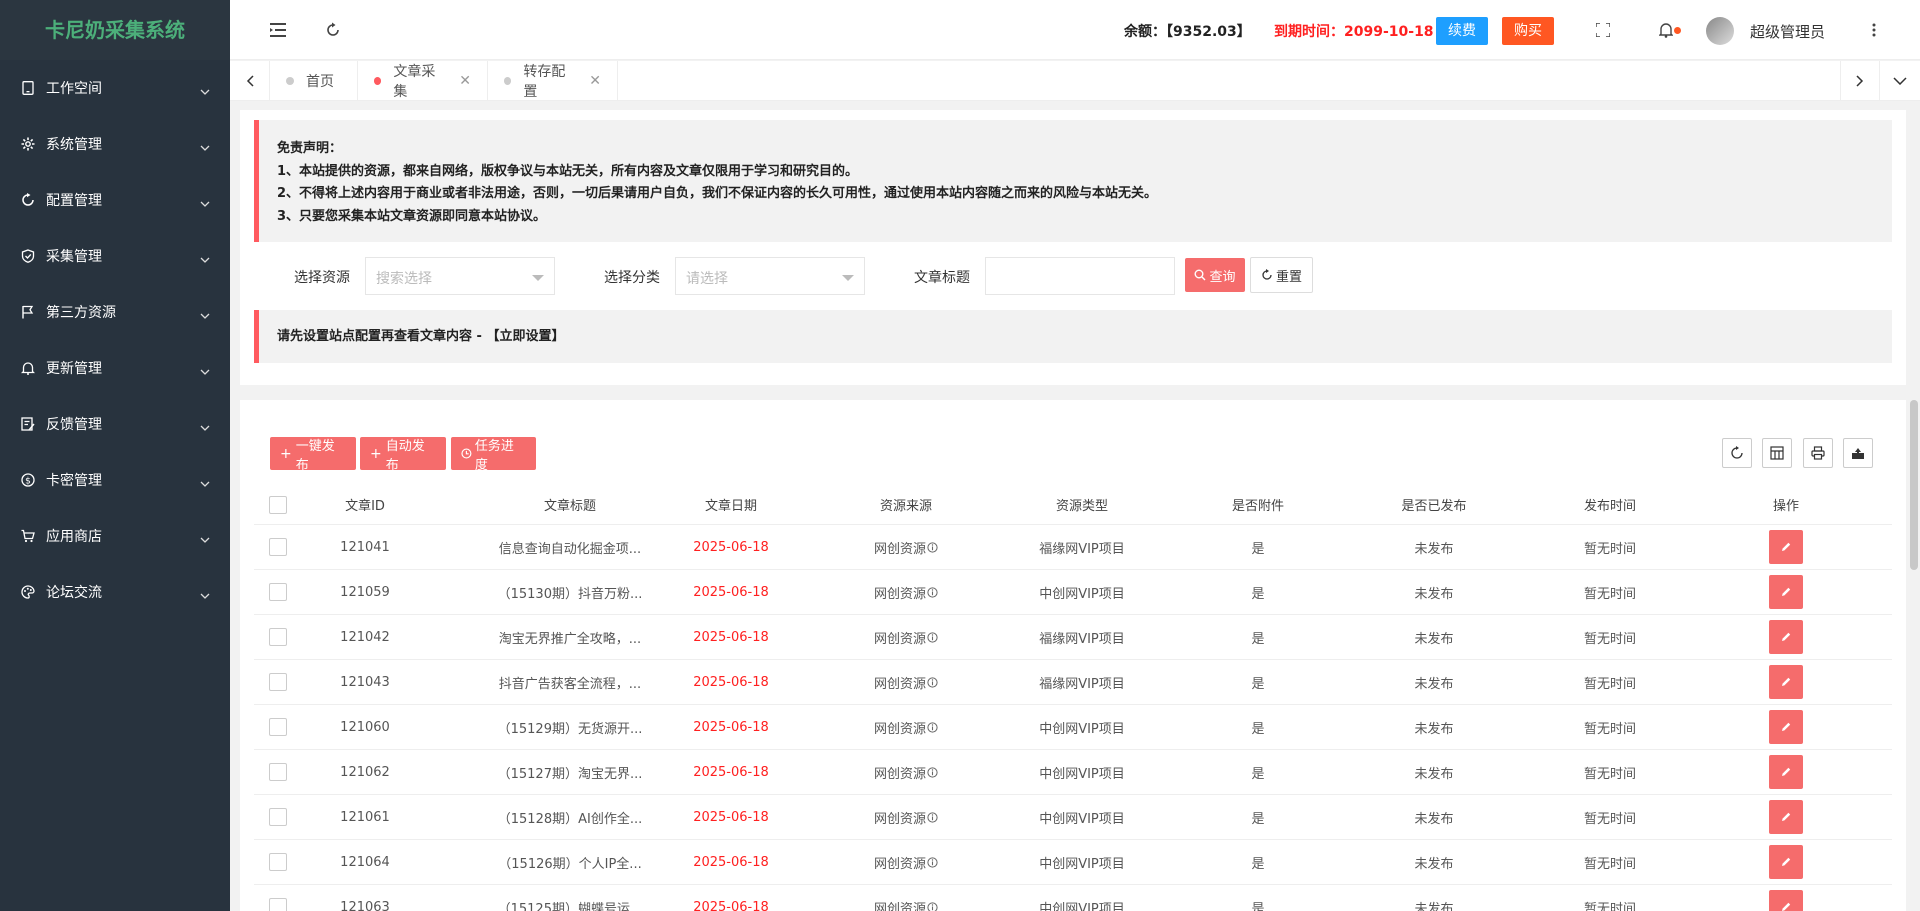 The height and width of the screenshot is (911, 1920). I want to click on fullscreen-icon, so click(1603, 30).